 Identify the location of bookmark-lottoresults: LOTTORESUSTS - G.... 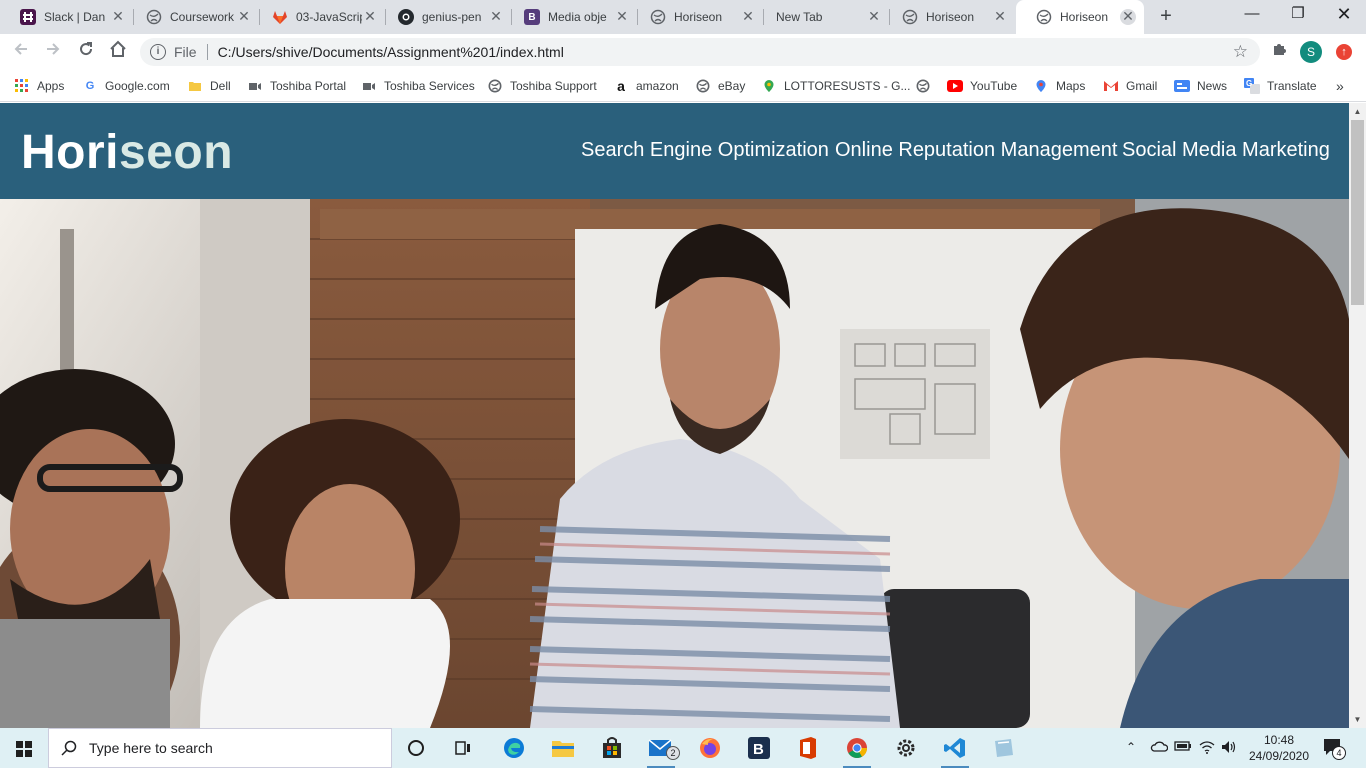
(835, 86).